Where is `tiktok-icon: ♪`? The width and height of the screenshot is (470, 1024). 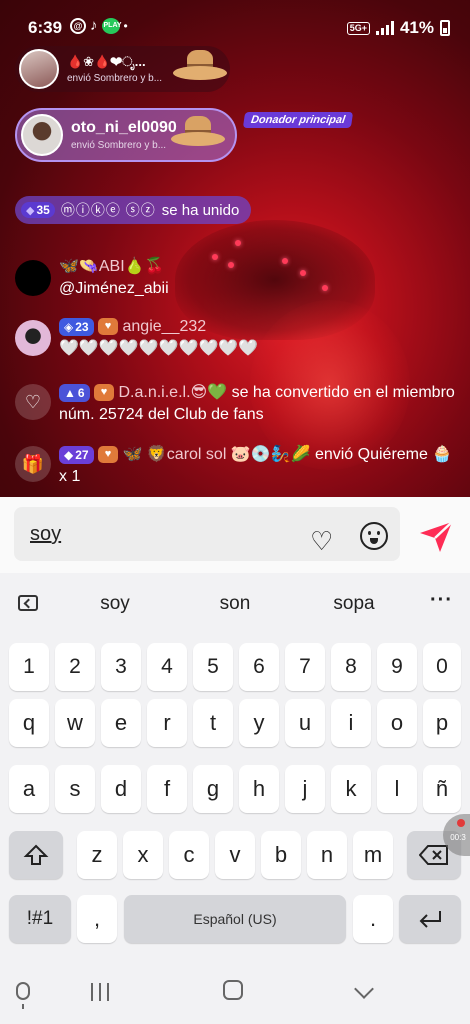
tiktok-icon: ♪ is located at coordinates (94, 25).